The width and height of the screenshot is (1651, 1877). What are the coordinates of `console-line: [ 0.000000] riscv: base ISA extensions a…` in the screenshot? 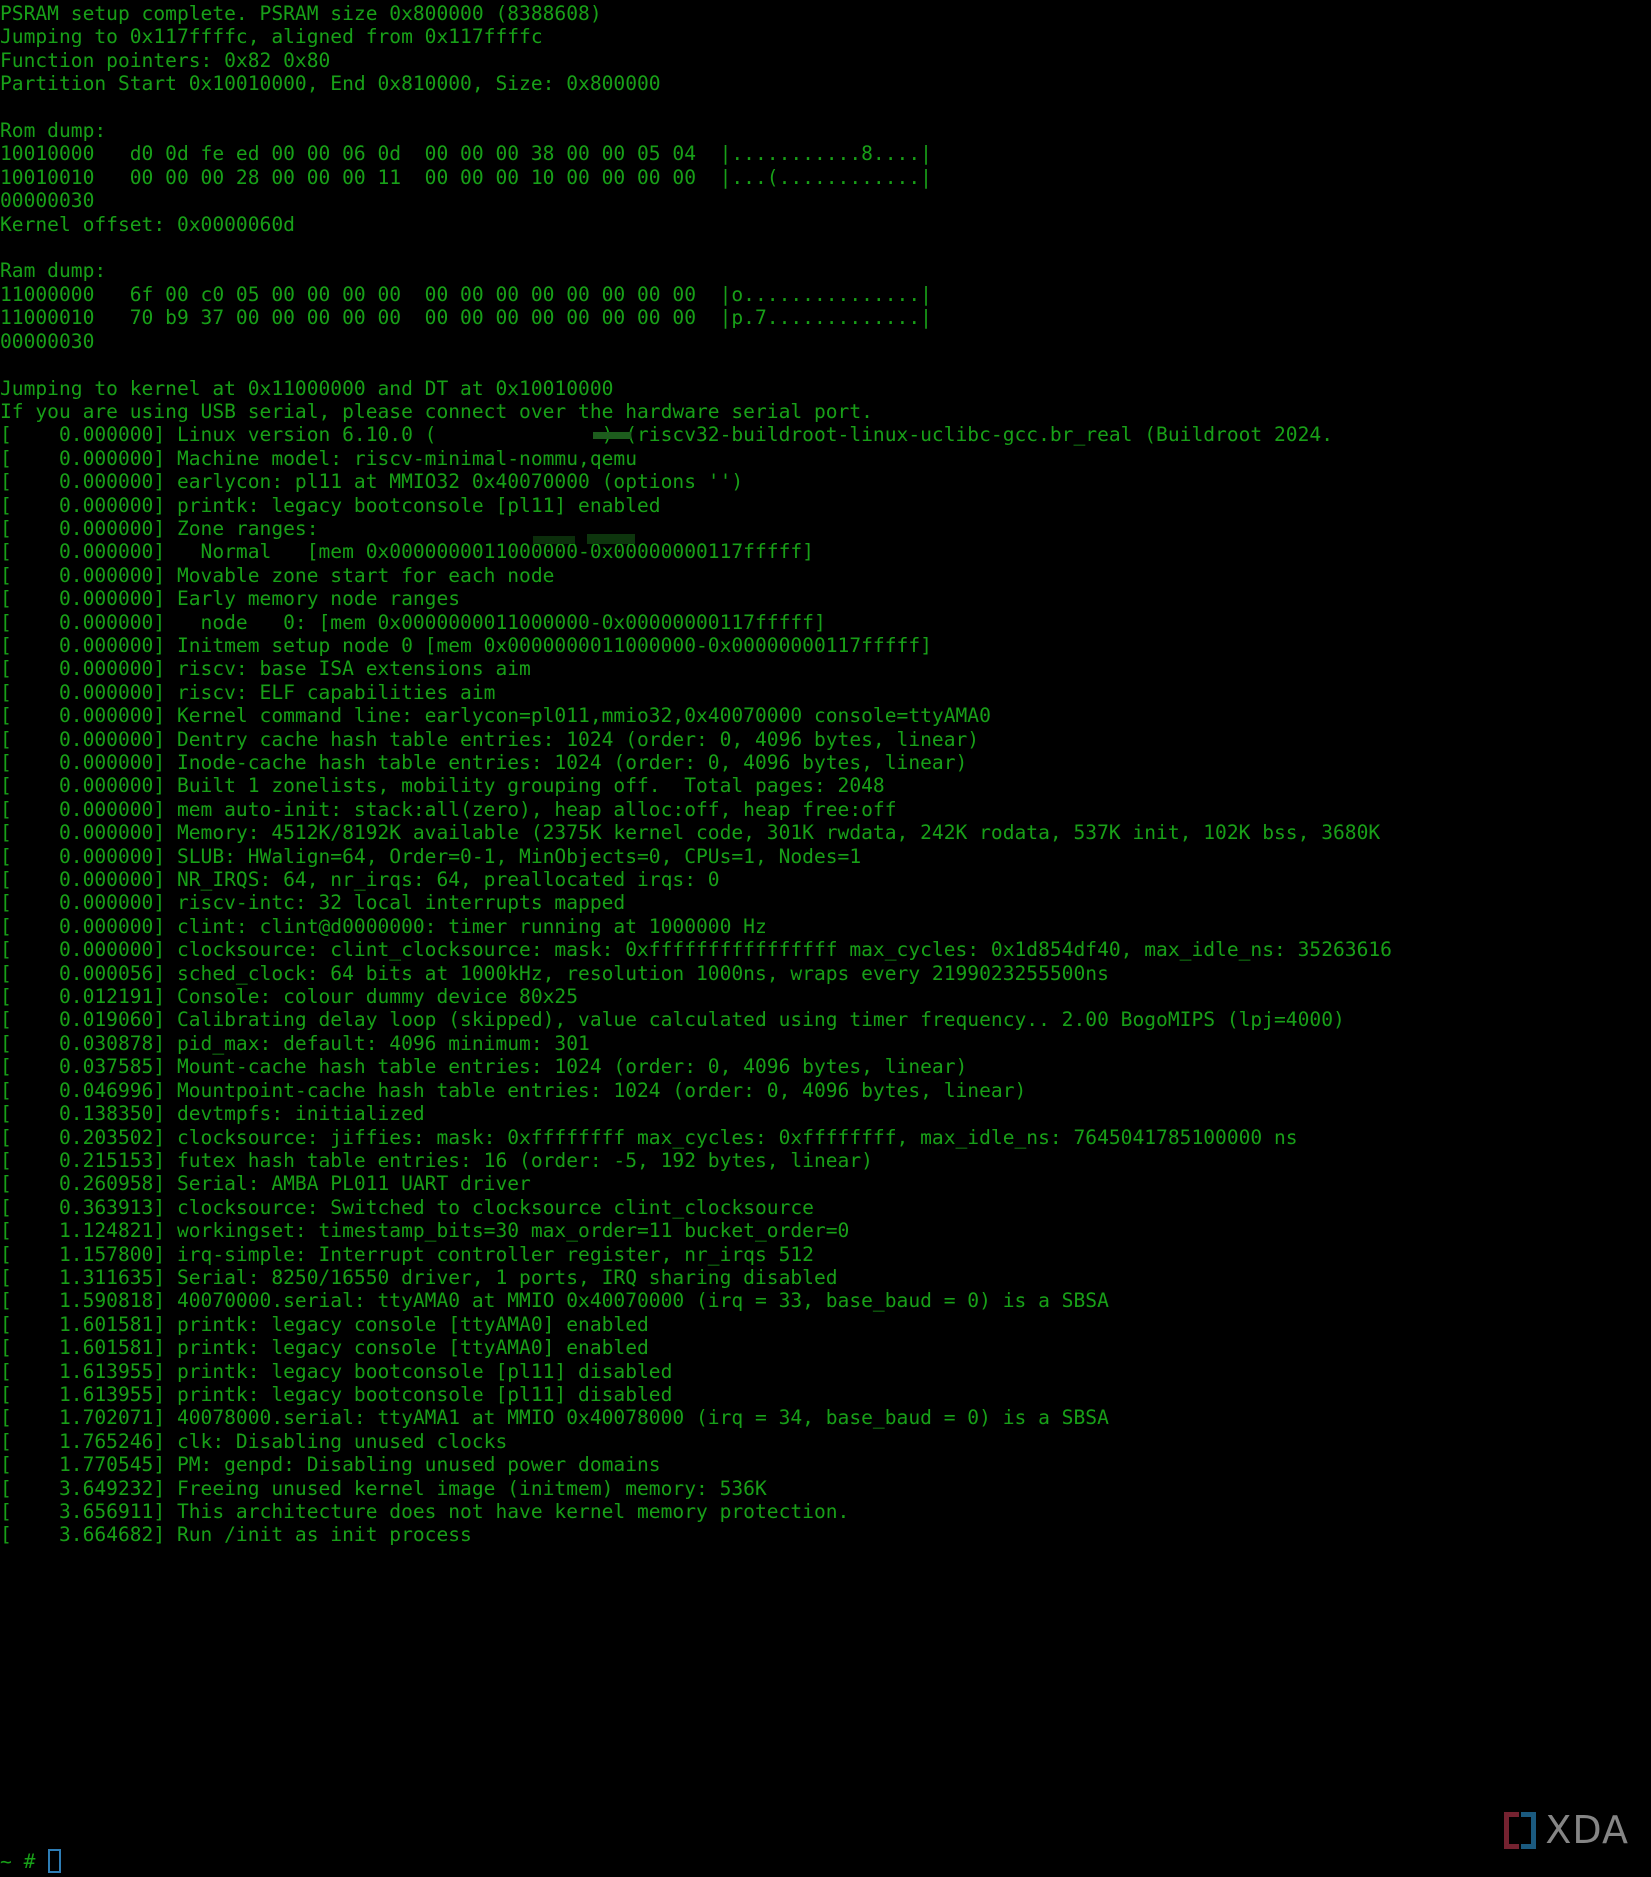 It's located at (265, 669).